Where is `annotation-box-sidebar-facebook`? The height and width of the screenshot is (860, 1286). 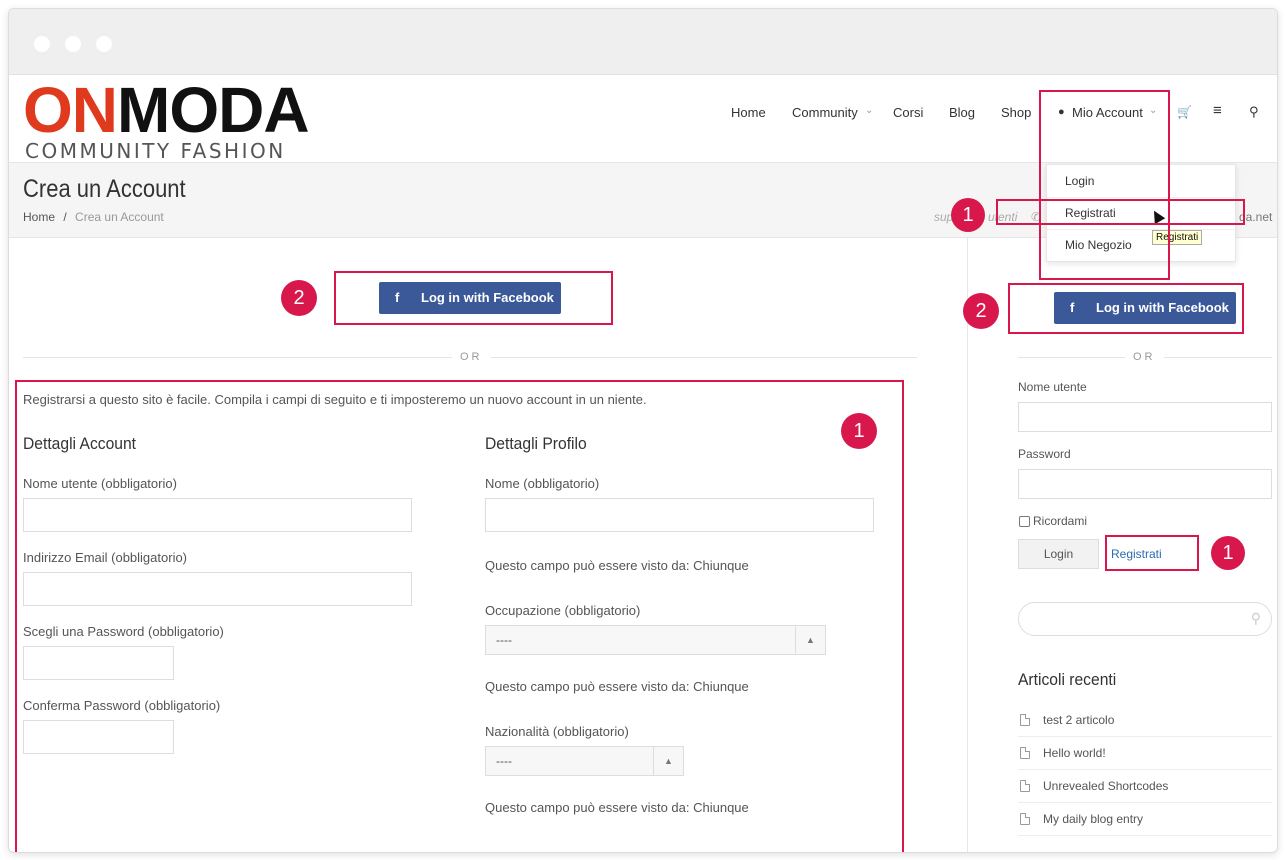 annotation-box-sidebar-facebook is located at coordinates (1126, 308).